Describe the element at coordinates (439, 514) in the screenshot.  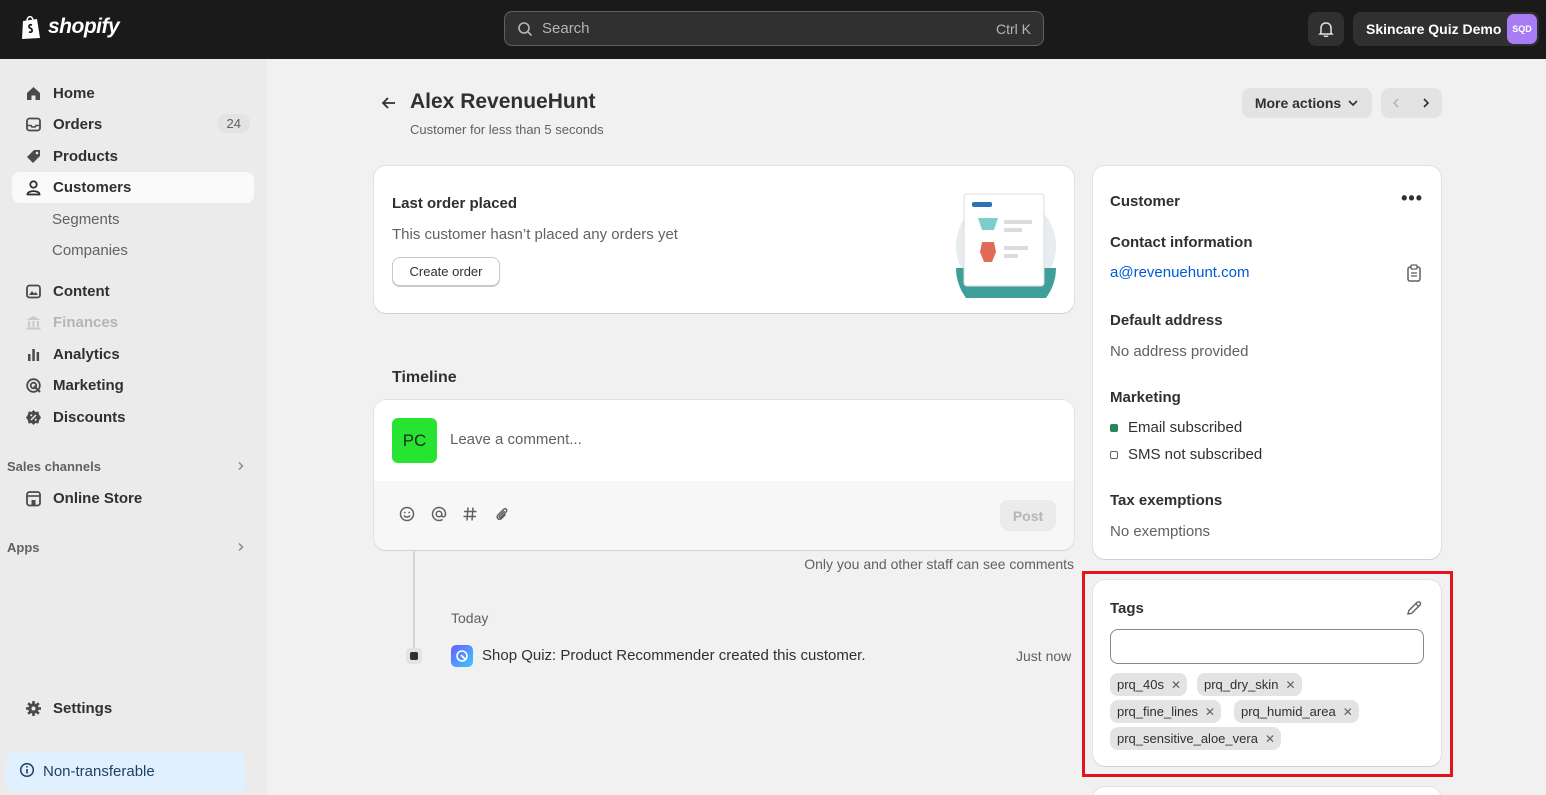
I see `mention-icon` at that location.